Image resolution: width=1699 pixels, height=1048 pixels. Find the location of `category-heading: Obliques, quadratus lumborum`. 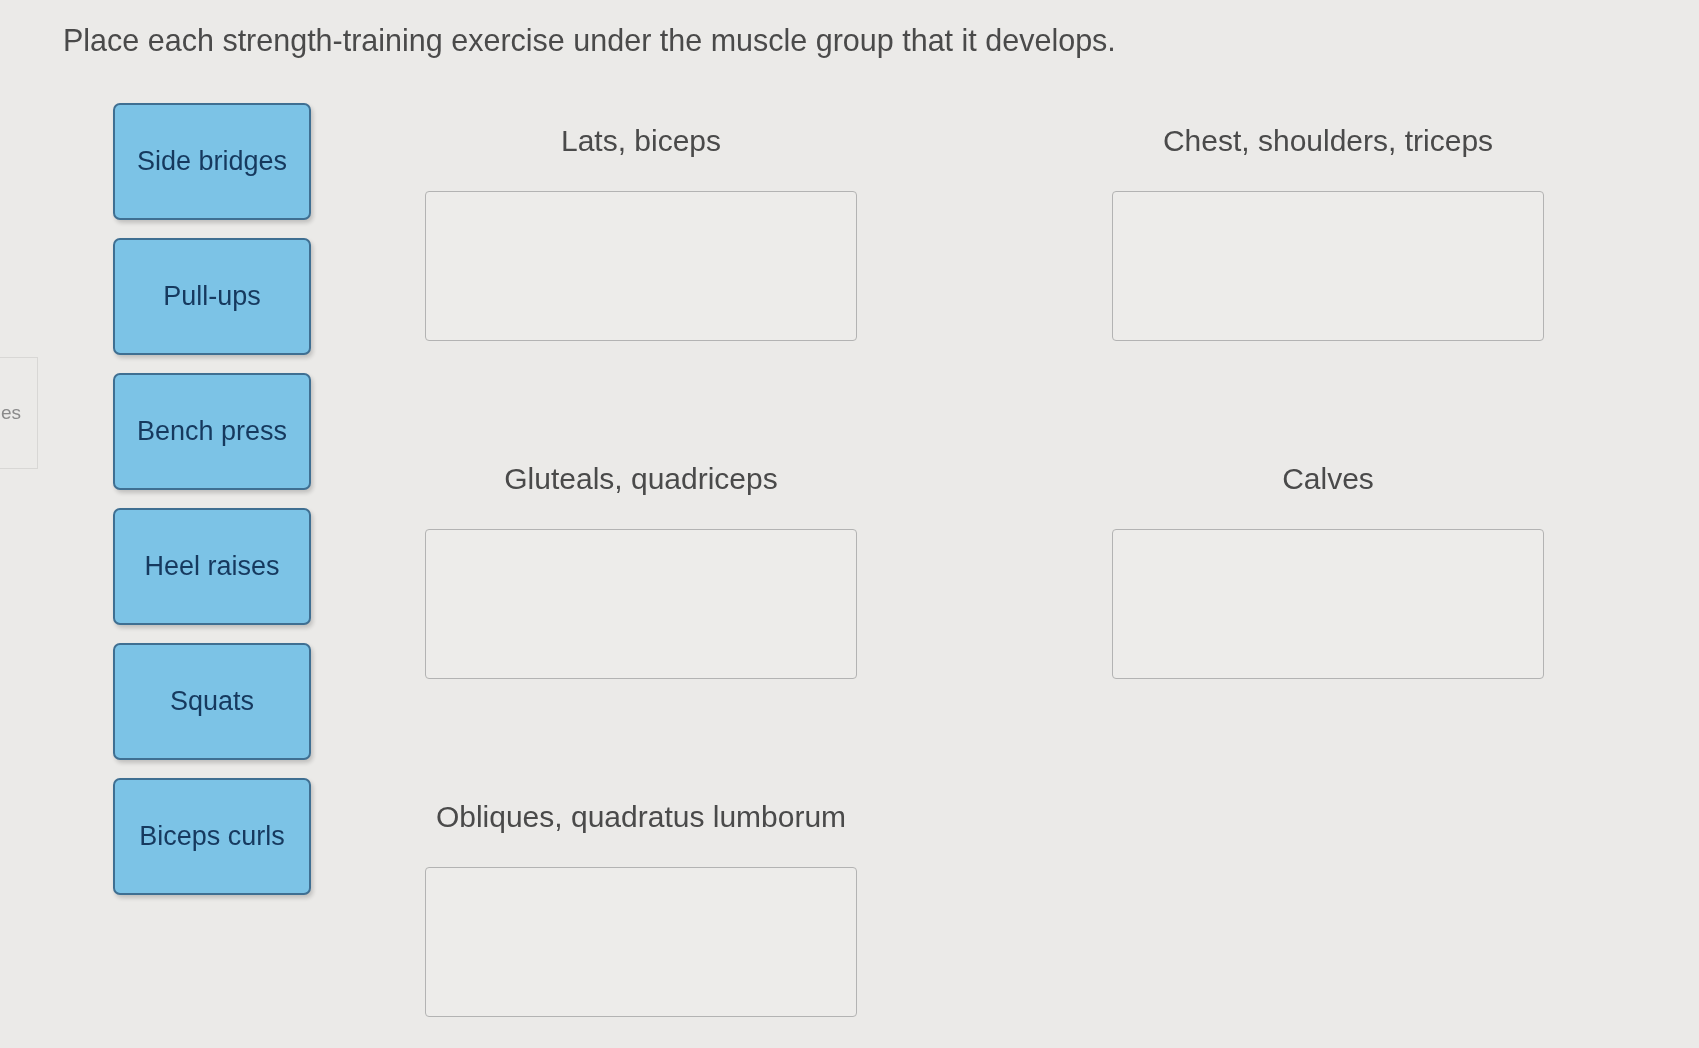

category-heading: Obliques, quadratus lumborum is located at coordinates (641, 817).